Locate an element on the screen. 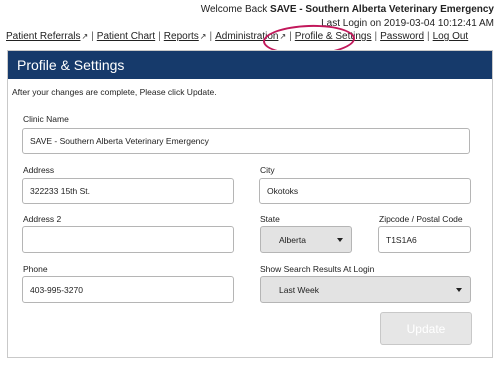  address2-input is located at coordinates (128, 239).